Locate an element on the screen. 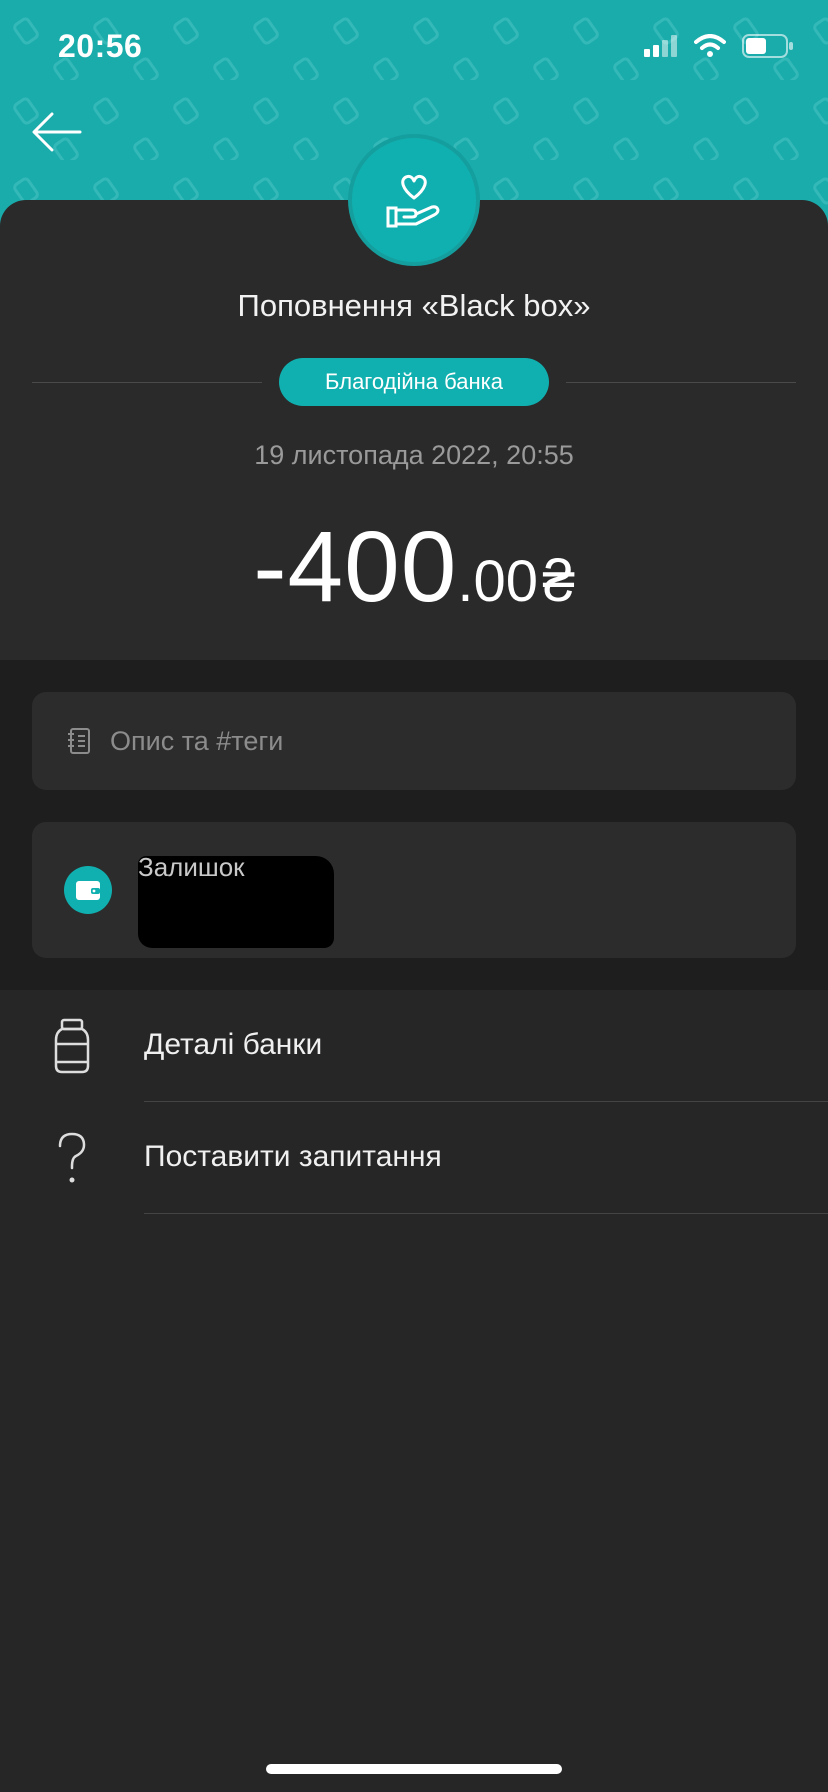 This screenshot has height=1792, width=828. arrow-left-icon is located at coordinates (57, 132).